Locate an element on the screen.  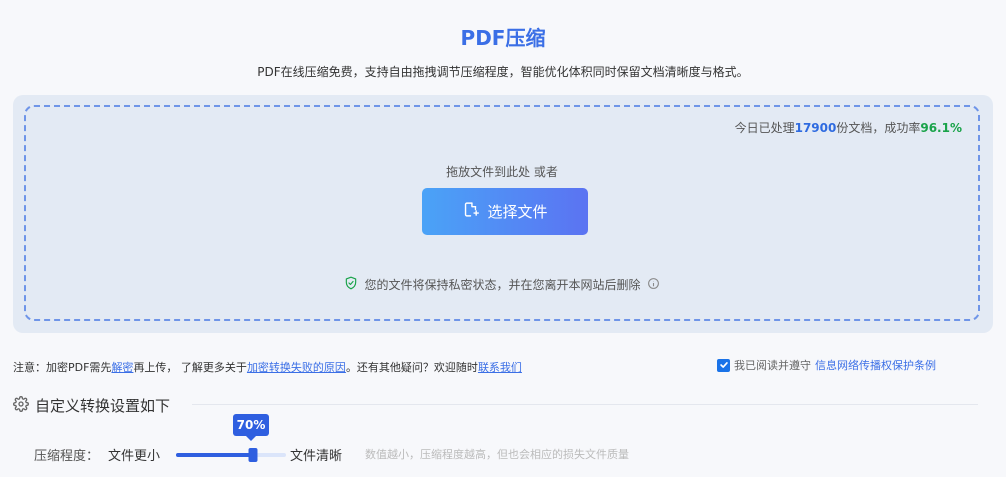
compression-slider is located at coordinates (231, 455).